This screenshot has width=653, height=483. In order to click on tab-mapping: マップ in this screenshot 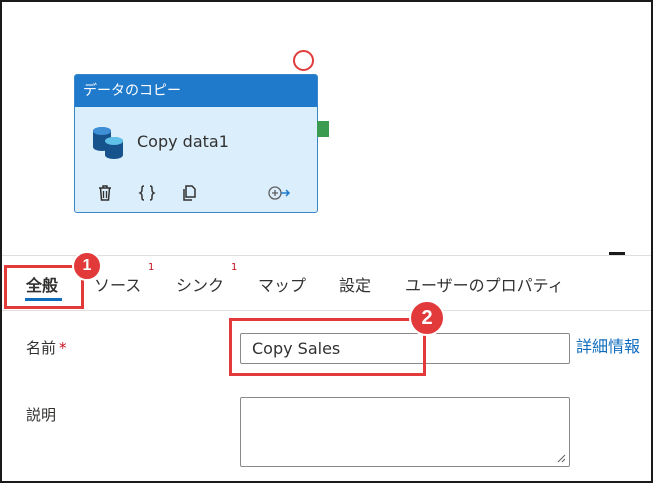, I will do `click(282, 284)`.